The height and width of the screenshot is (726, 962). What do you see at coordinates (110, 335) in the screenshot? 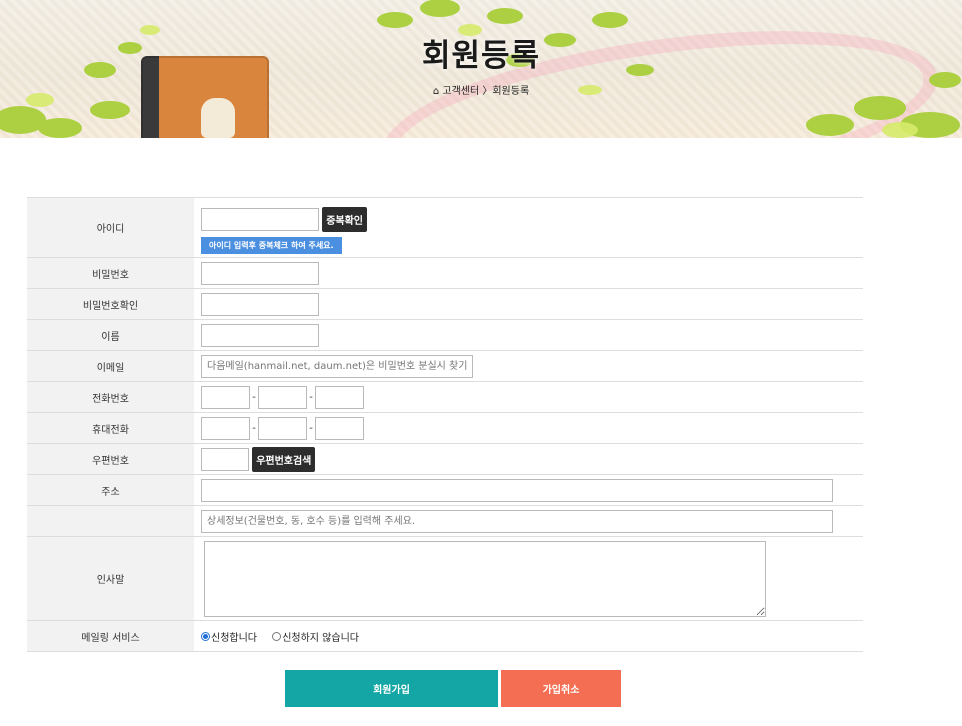
I see `name-label: 이름` at bounding box center [110, 335].